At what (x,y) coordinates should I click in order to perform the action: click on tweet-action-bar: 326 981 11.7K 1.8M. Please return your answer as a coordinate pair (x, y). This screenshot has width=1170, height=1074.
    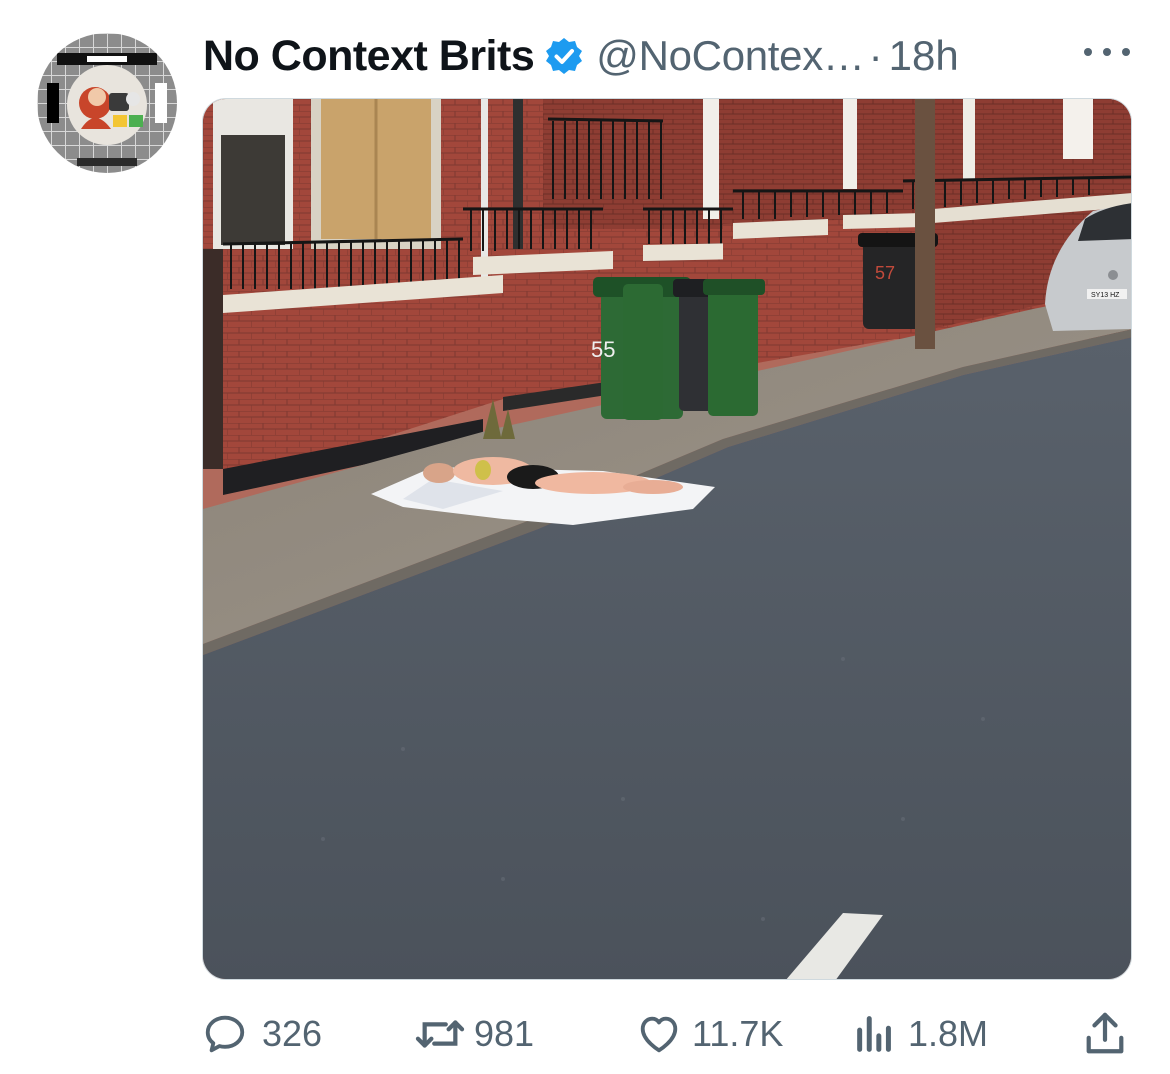
    Looking at the image, I should click on (667, 1034).